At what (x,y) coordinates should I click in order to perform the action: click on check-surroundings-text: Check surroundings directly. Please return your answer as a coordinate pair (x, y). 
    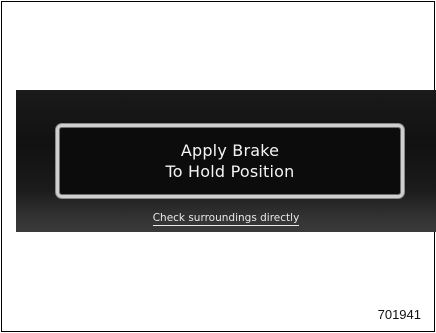
    Looking at the image, I should click on (226, 219).